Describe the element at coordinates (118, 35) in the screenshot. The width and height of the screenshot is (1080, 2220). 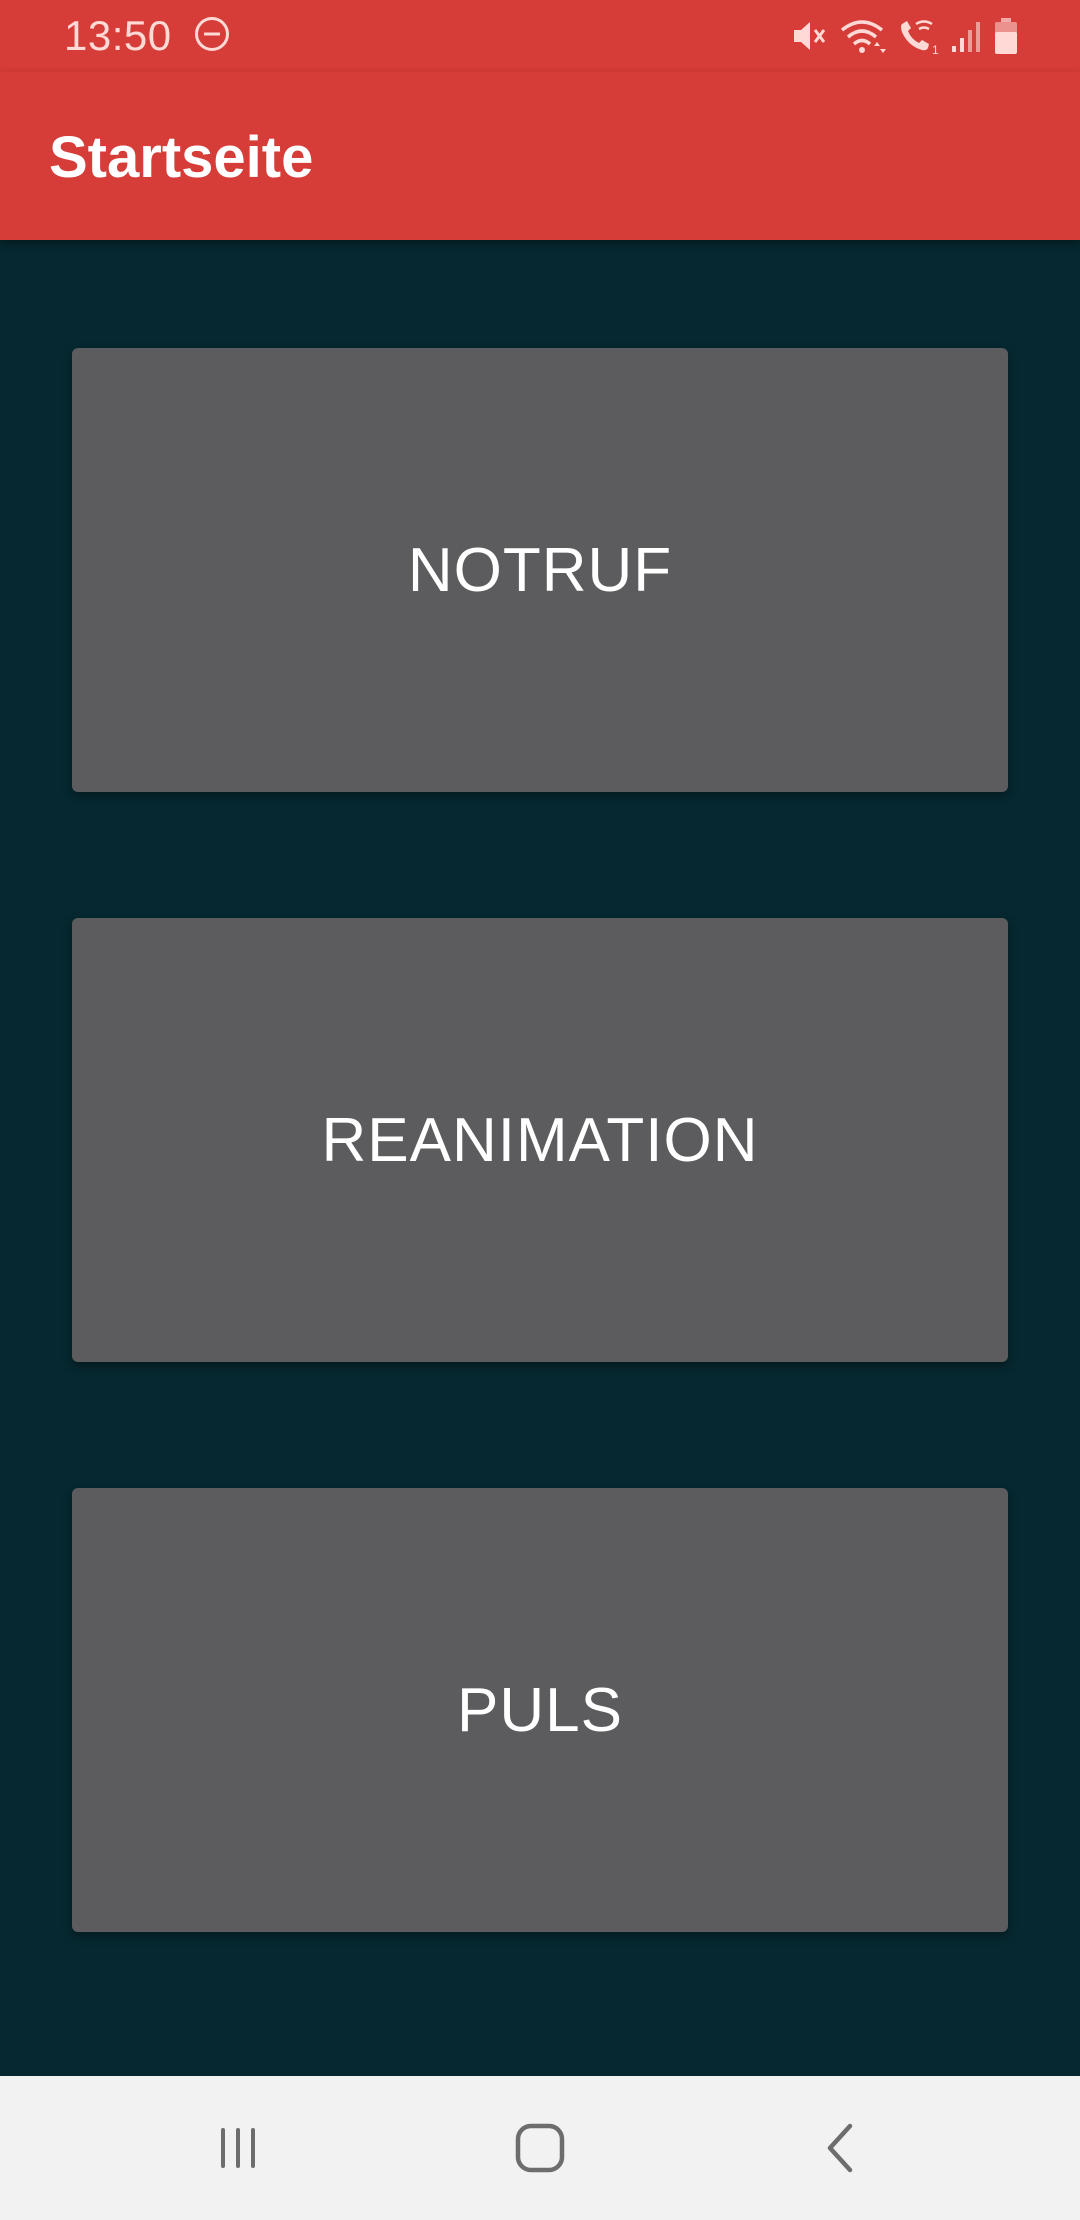
I see `status-time: 13:50` at that location.